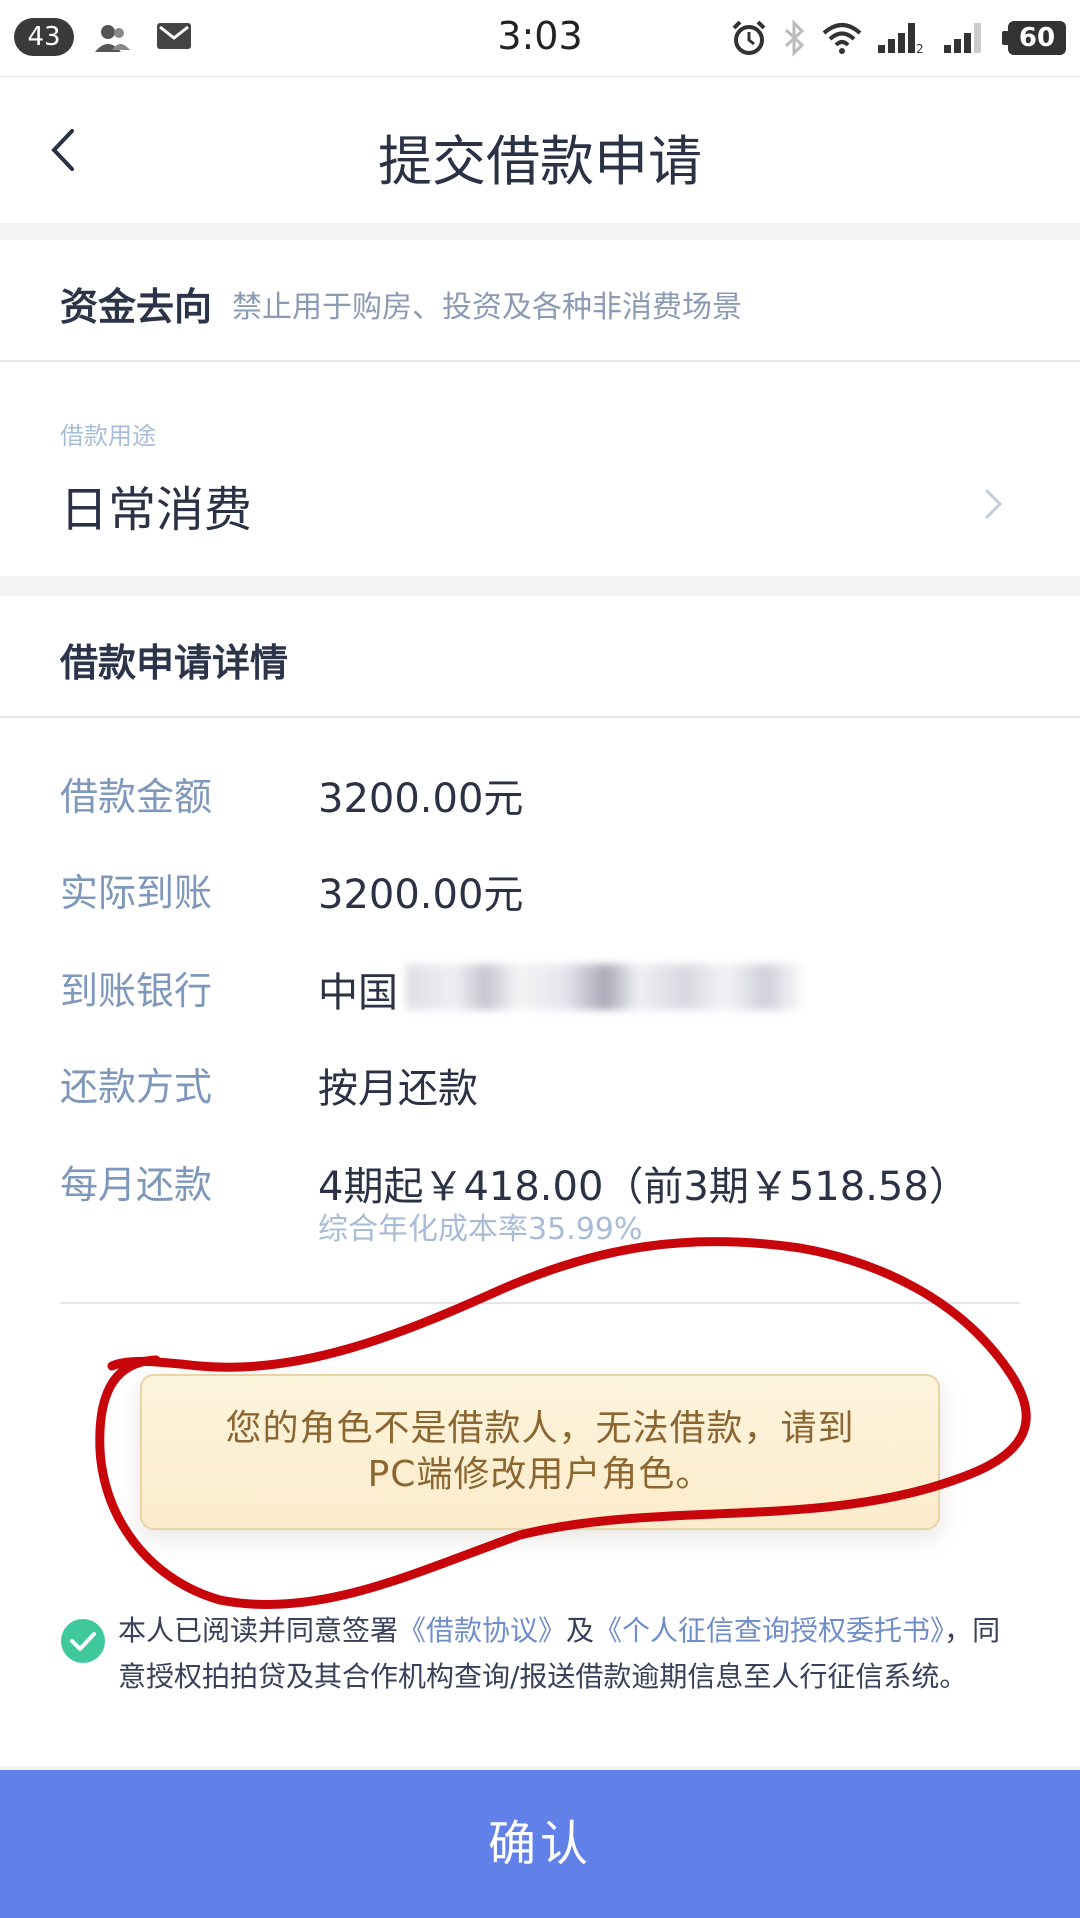 This screenshot has width=1080, height=1918. Describe the element at coordinates (550, 1086) in the screenshot. I see `detail-row-repayment-method: 还款方式 按月还款` at that location.